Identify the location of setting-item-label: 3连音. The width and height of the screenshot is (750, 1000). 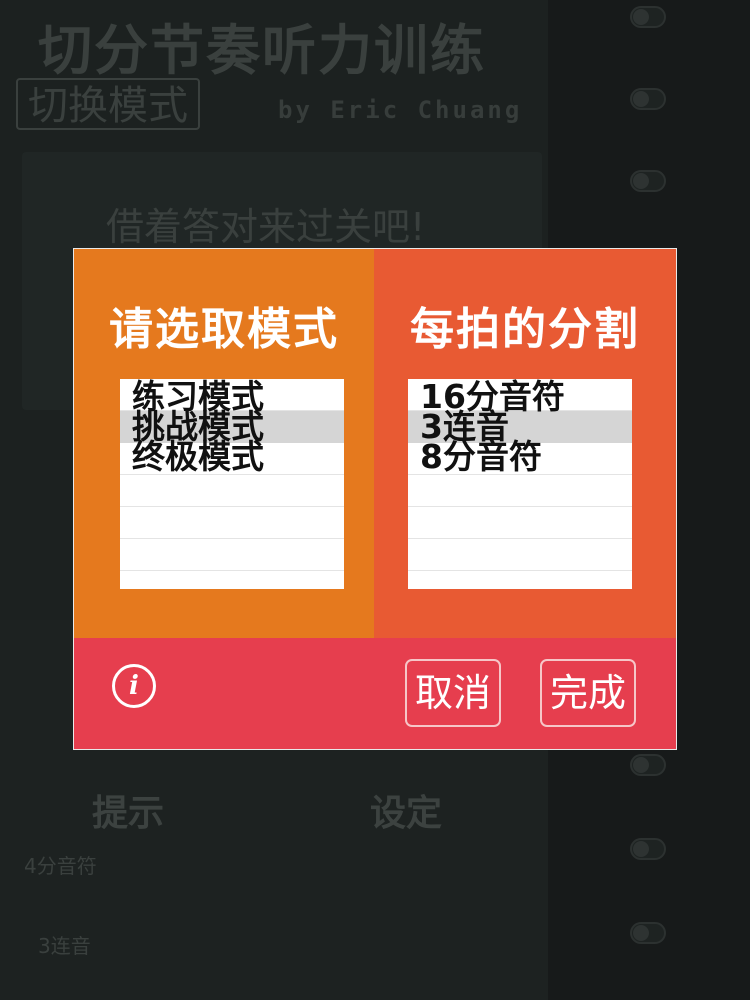
(64, 946).